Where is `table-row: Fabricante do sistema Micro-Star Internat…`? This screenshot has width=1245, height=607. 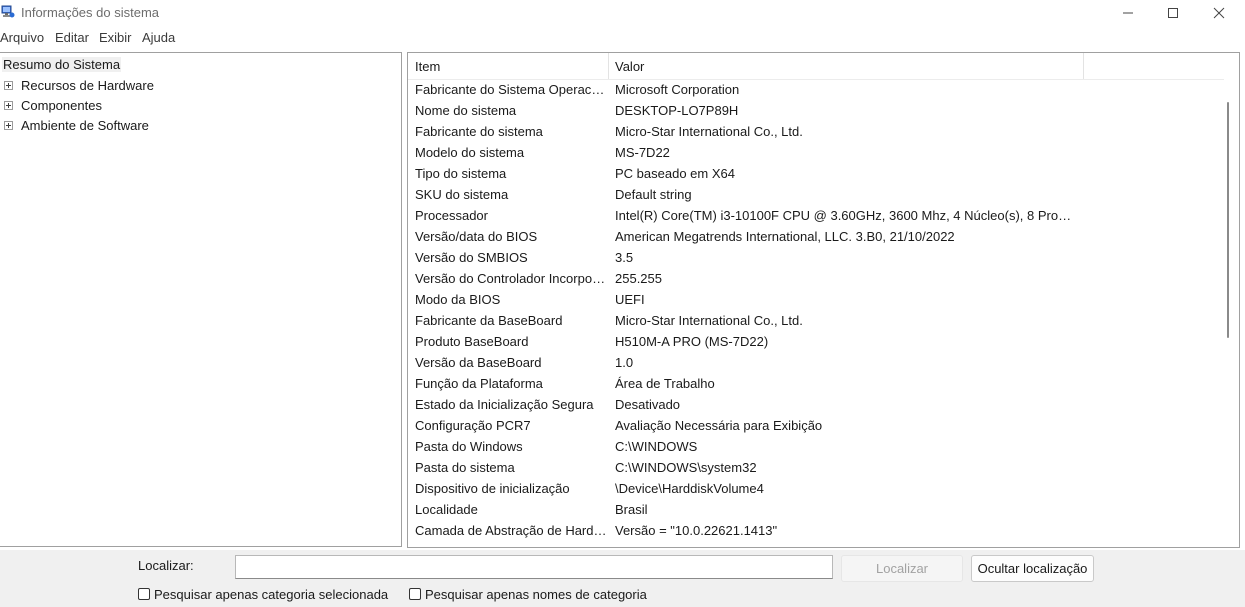 table-row: Fabricante do sistema Micro-Star Internat… is located at coordinates (816, 131).